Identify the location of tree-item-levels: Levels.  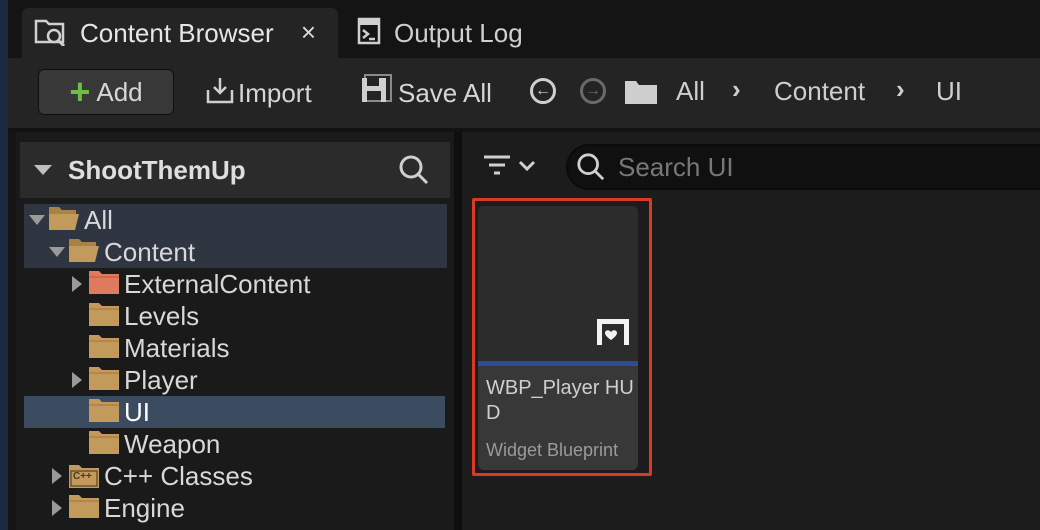
(235, 316).